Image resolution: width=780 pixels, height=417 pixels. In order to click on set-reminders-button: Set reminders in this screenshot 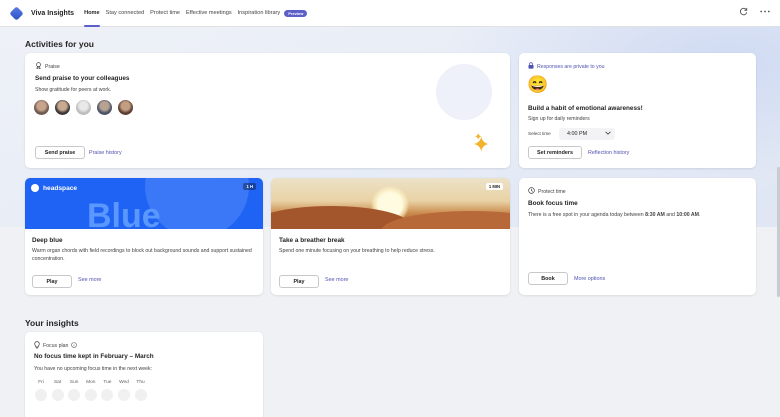, I will do `click(555, 152)`.